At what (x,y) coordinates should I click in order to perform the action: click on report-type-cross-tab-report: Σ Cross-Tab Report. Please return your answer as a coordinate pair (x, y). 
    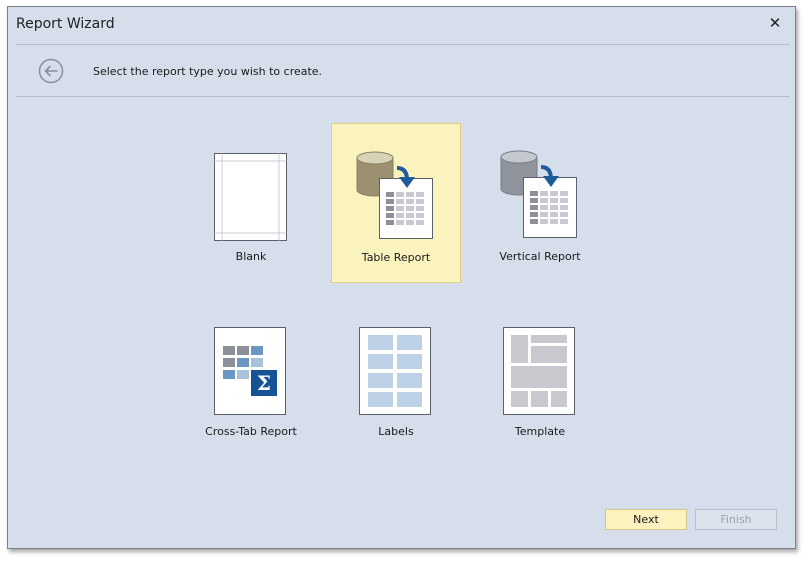
    Looking at the image, I should click on (251, 378).